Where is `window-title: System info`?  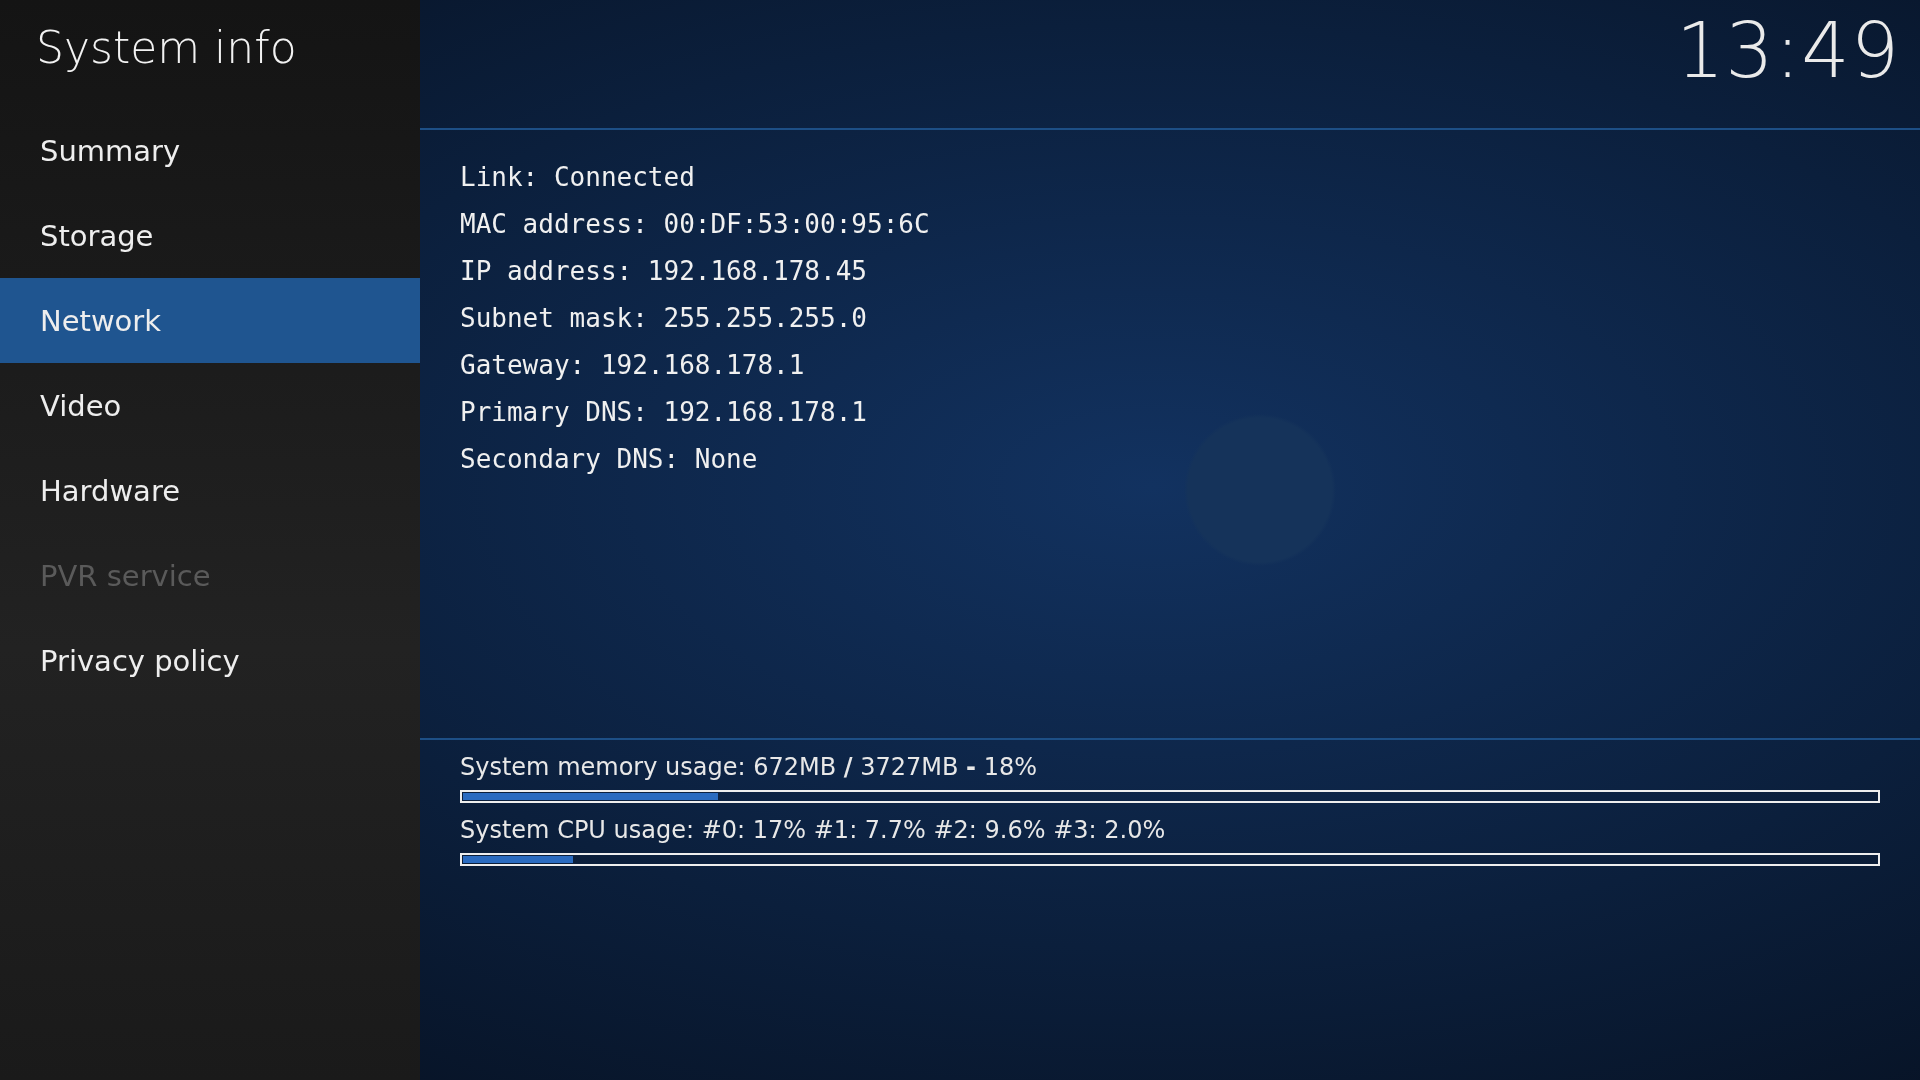
window-title: System info is located at coordinates (166, 48).